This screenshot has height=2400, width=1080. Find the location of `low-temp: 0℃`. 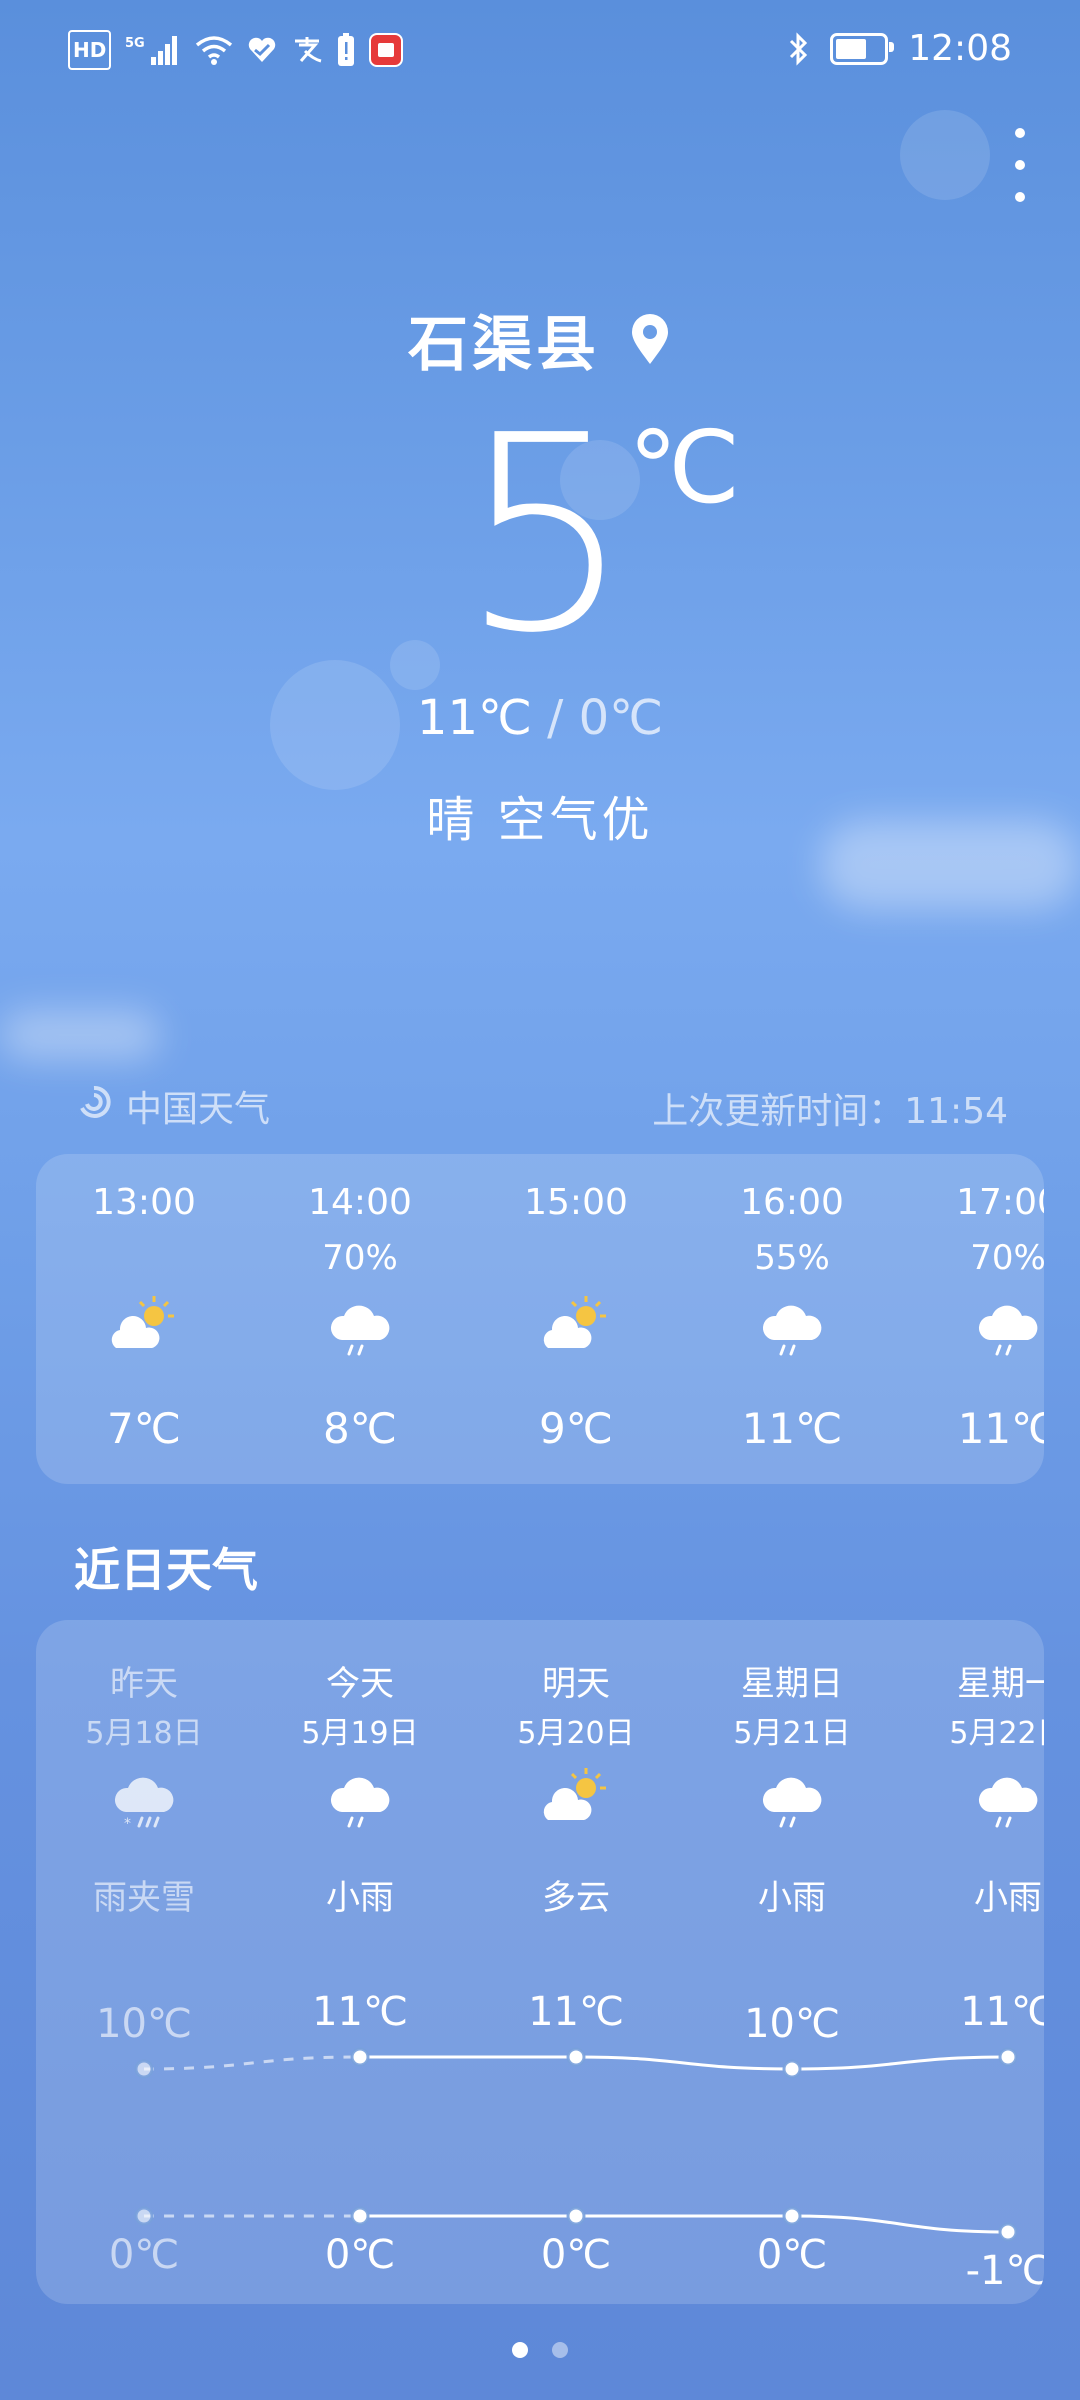

low-temp: 0℃ is located at coordinates (621, 718).